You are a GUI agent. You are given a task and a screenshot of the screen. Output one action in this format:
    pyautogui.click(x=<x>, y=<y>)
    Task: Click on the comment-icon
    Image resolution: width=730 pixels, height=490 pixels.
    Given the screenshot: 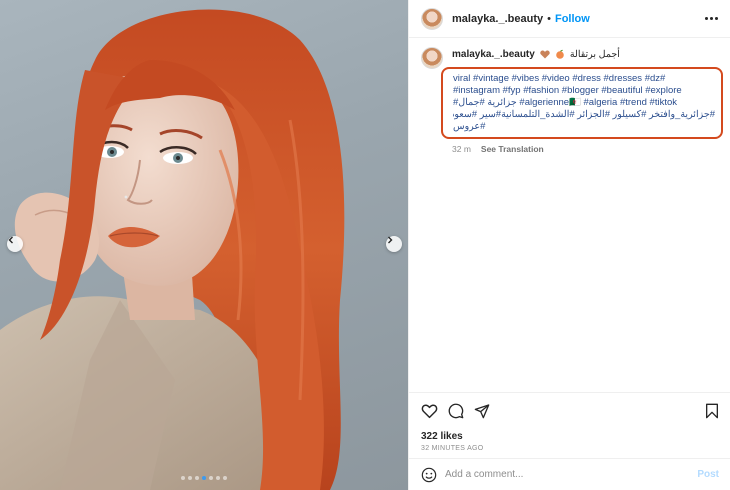 What is the action you would take?
    pyautogui.click(x=456, y=411)
    